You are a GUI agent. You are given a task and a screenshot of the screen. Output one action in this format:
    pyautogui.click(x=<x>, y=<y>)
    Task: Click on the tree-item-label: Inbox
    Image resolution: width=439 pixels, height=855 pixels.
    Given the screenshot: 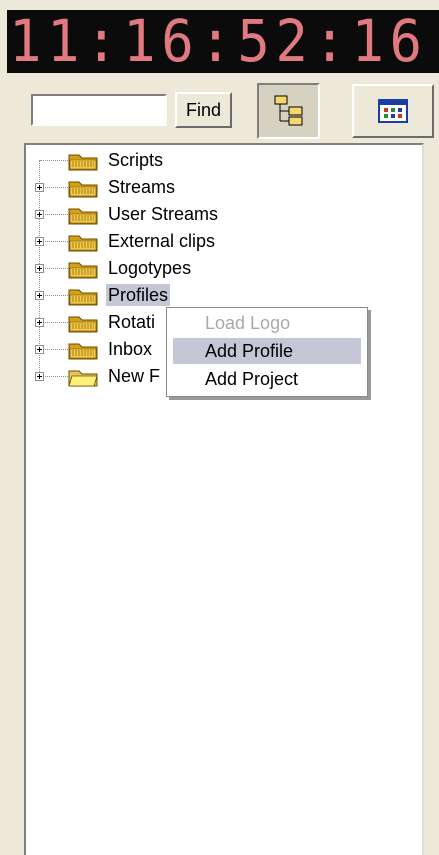 What is the action you would take?
    pyautogui.click(x=130, y=349)
    